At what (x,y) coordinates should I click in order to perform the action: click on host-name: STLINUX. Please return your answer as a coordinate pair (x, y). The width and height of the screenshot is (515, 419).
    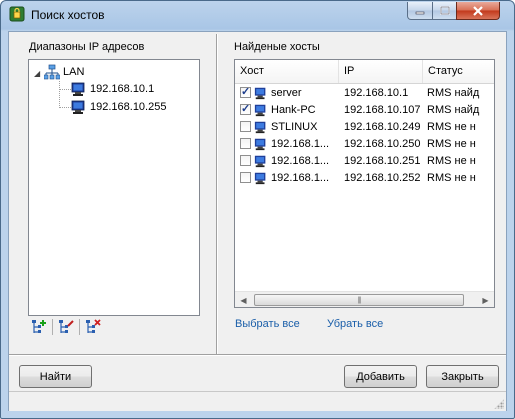
    Looking at the image, I should click on (294, 126).